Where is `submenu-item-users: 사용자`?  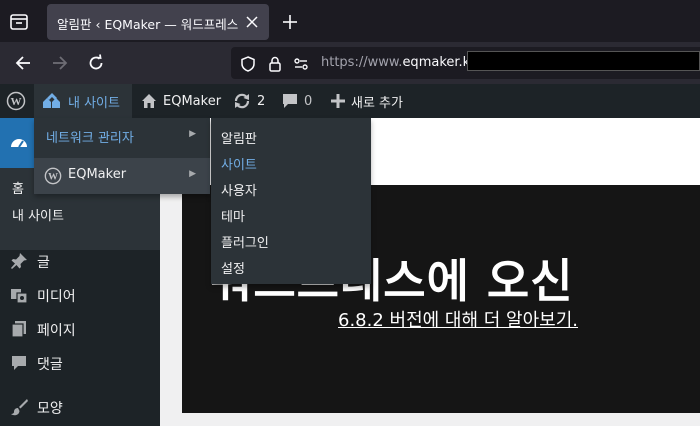
submenu-item-users: 사용자 is located at coordinates (239, 189).